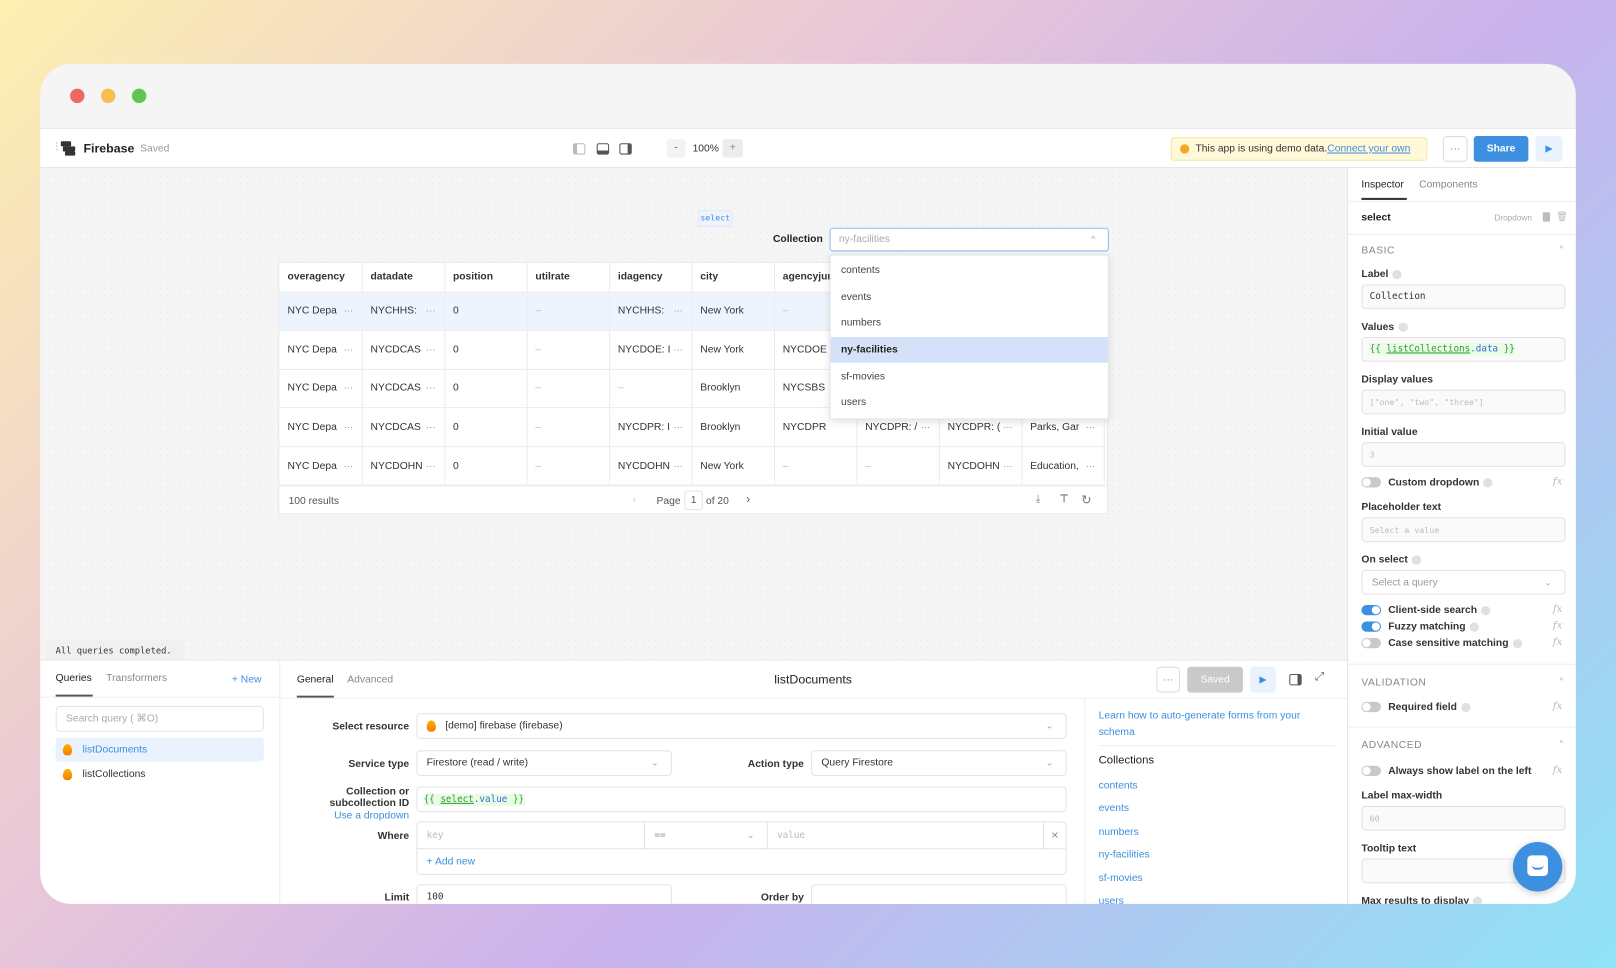 Image resolution: width=1616 pixels, height=968 pixels. I want to click on dropdown-option: users, so click(969, 403).